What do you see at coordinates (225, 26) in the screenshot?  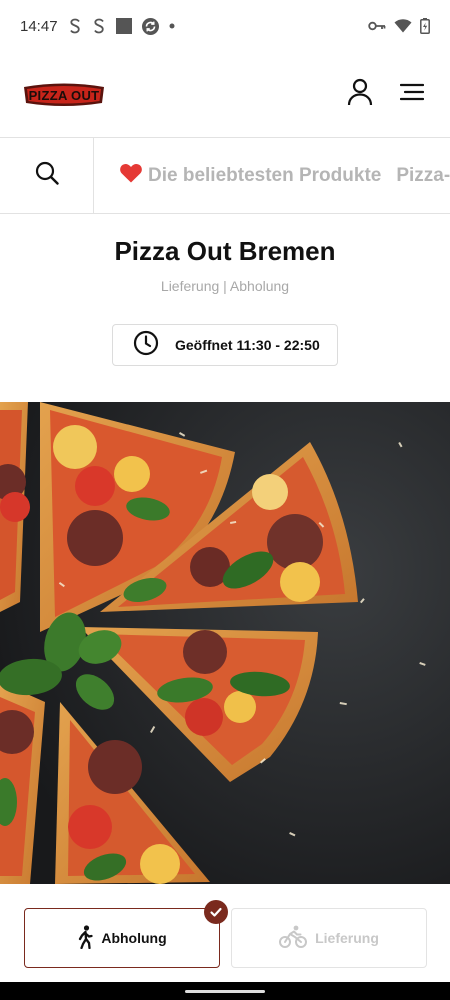 I see `status-bar: 14:47` at bounding box center [225, 26].